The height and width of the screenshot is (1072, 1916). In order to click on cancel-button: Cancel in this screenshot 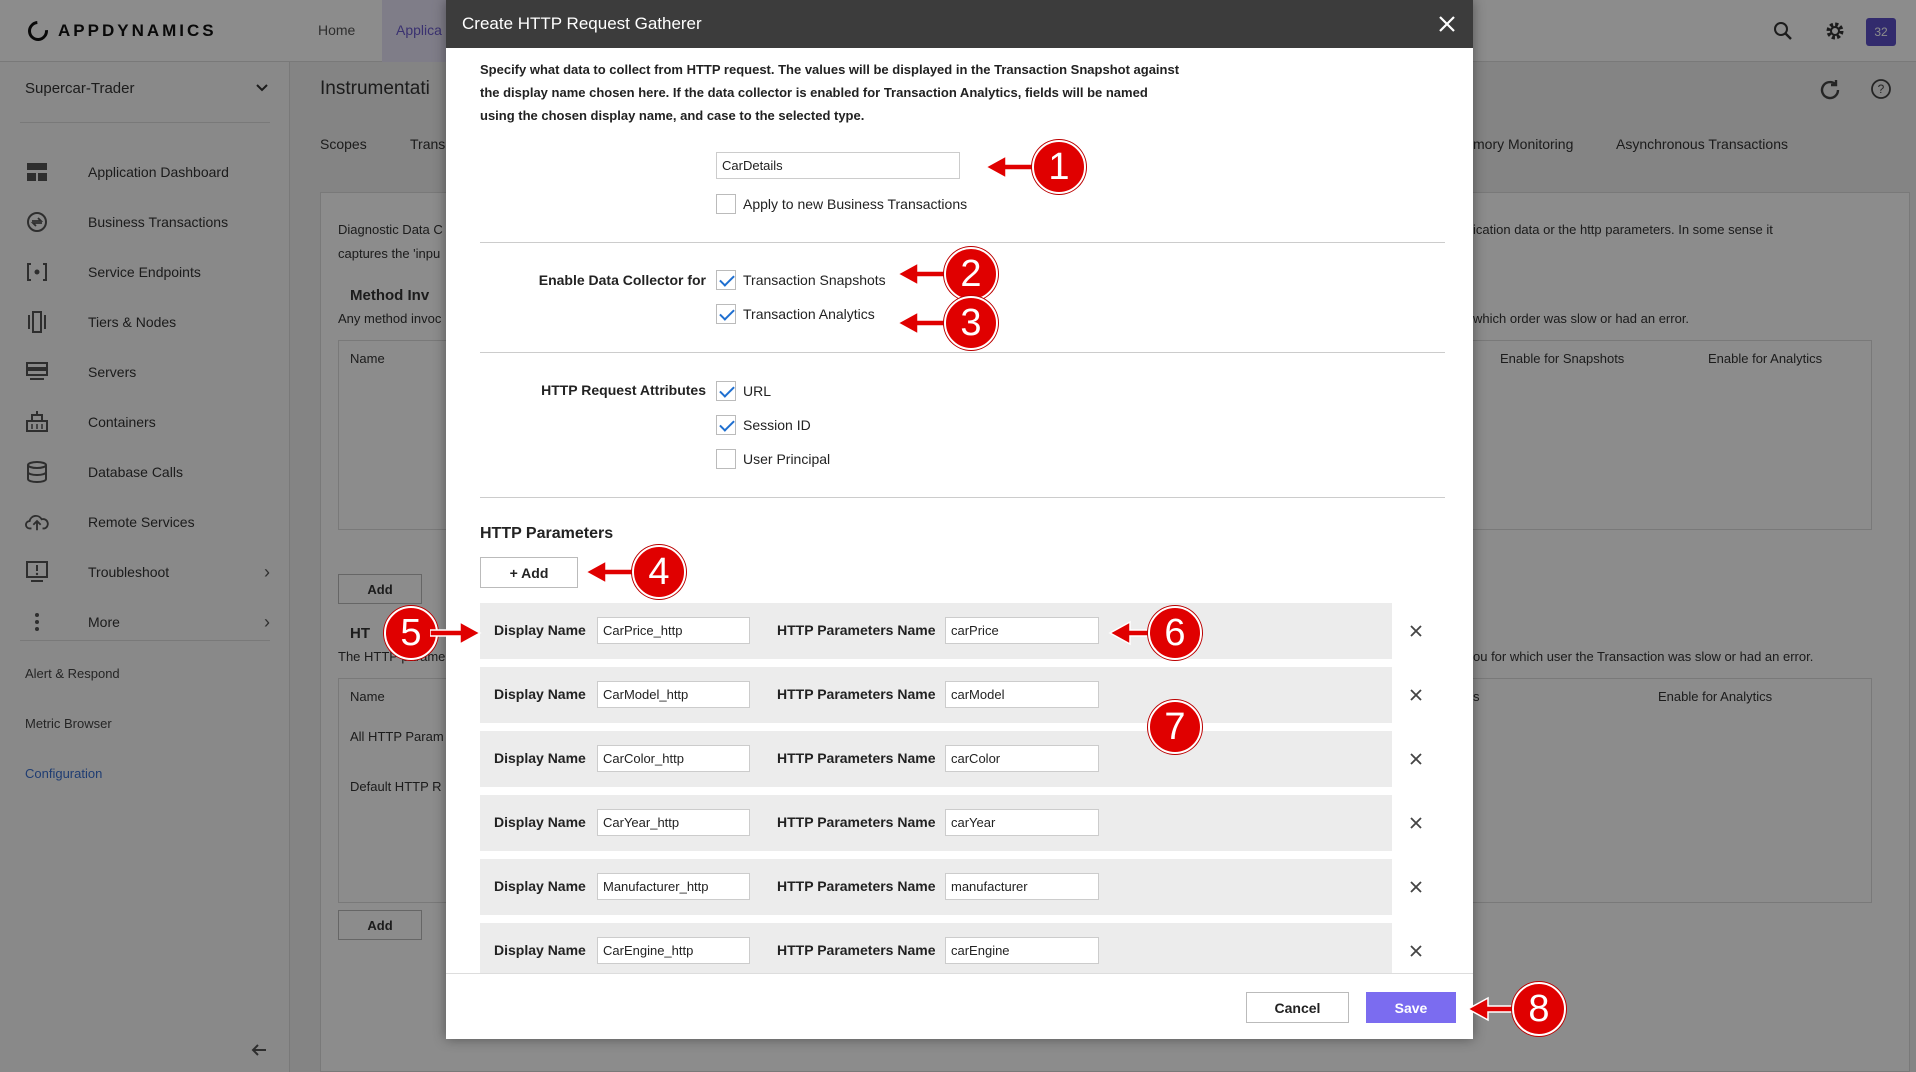, I will do `click(1297, 1007)`.